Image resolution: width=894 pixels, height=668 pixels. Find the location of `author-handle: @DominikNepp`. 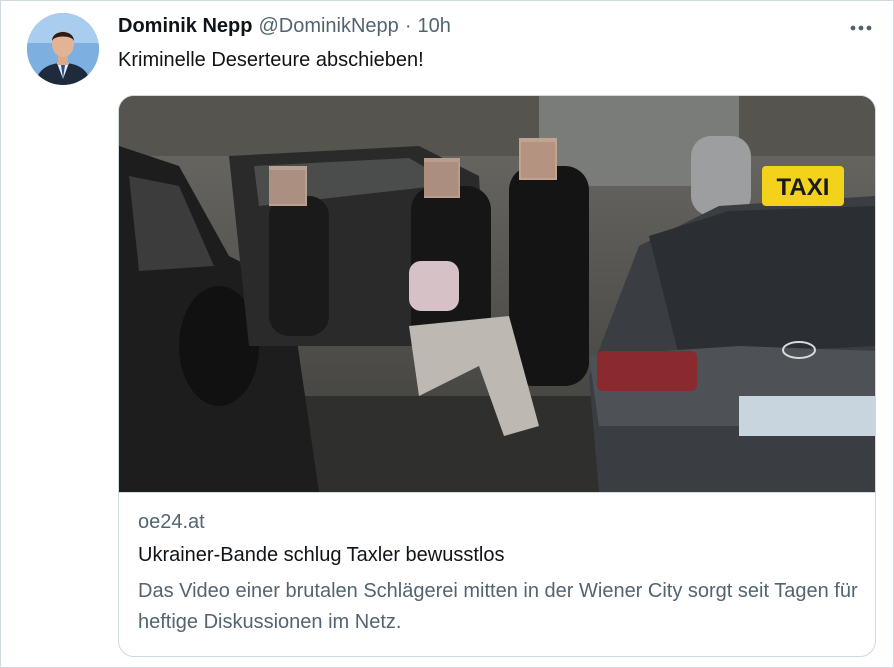

author-handle: @DominikNepp is located at coordinates (328, 26).